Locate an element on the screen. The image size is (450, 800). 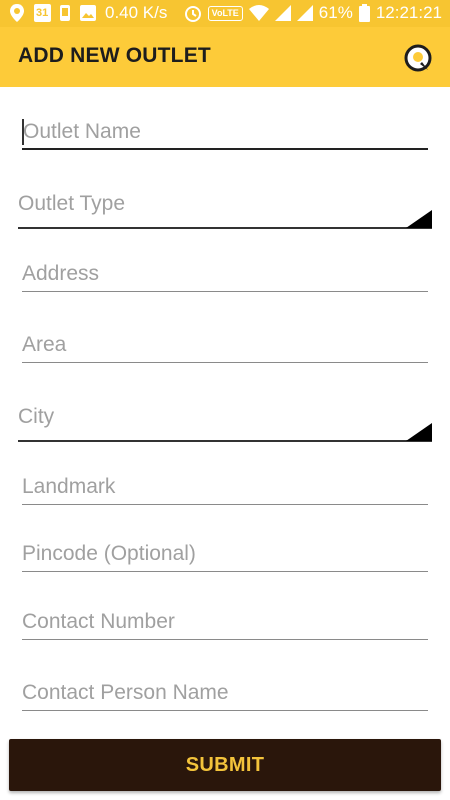
net-speed: 0.40 K/s is located at coordinates (136, 12).